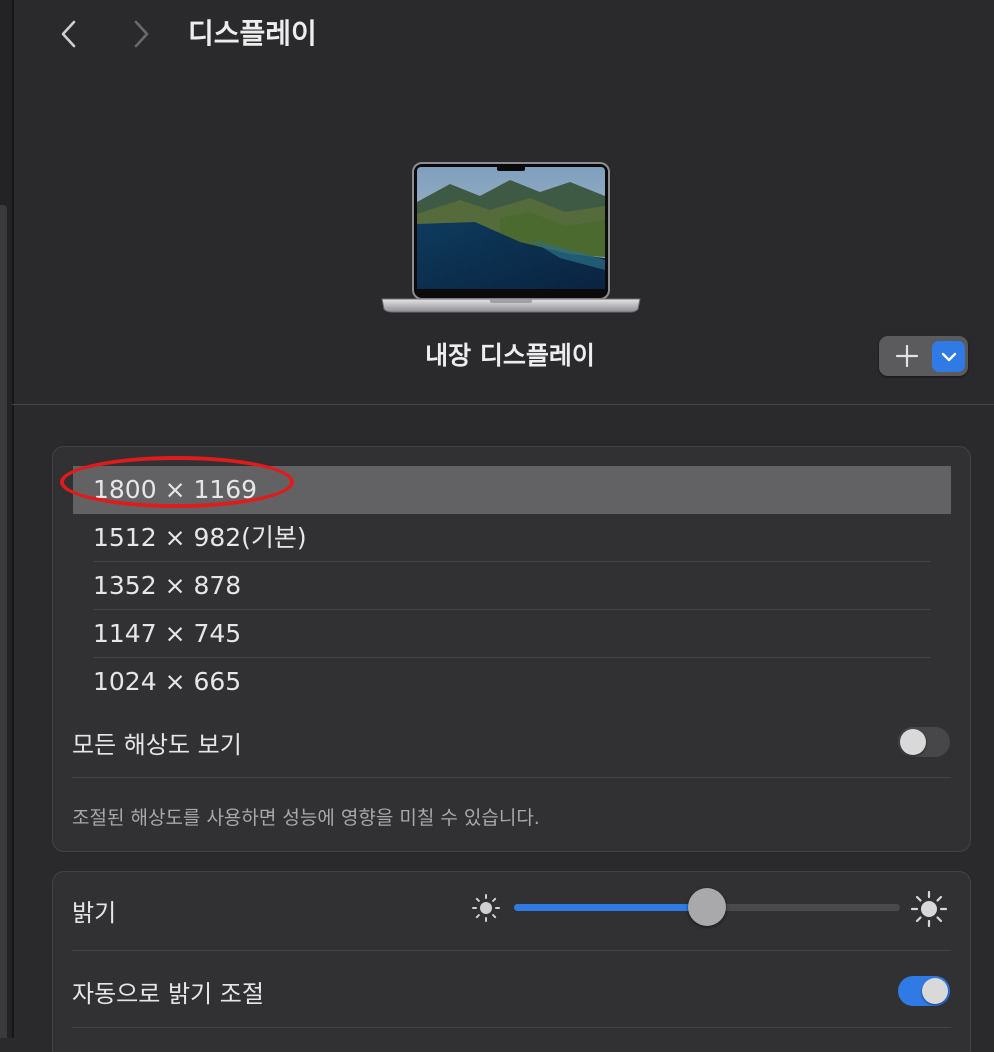 The width and height of the screenshot is (994, 1052). I want to click on plus-icon, so click(907, 356).